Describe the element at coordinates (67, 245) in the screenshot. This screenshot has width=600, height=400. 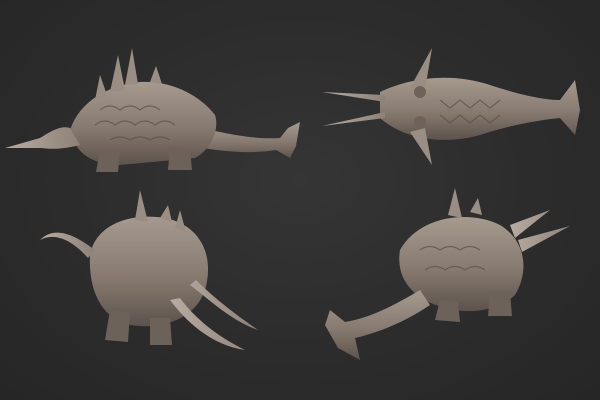
I see `curved-horn-left` at that location.